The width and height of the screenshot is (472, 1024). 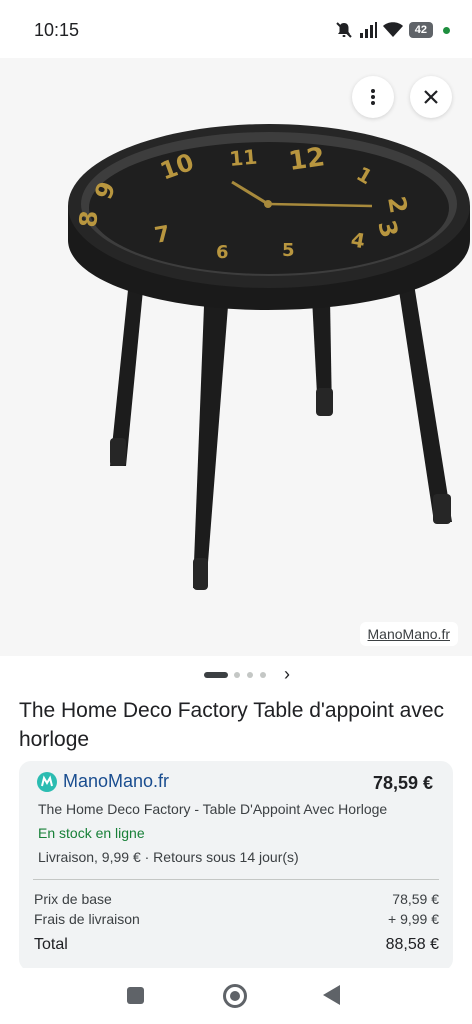 I want to click on base-price-value: 78,59 €, so click(x=415, y=899).